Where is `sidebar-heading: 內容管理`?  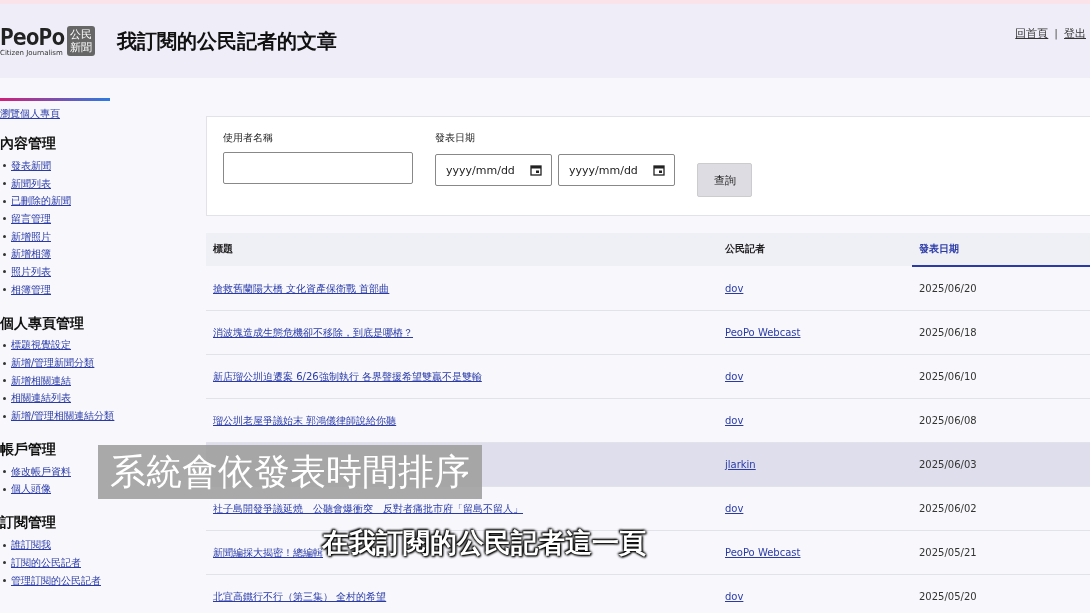 sidebar-heading: 內容管理 is located at coordinates (28, 144).